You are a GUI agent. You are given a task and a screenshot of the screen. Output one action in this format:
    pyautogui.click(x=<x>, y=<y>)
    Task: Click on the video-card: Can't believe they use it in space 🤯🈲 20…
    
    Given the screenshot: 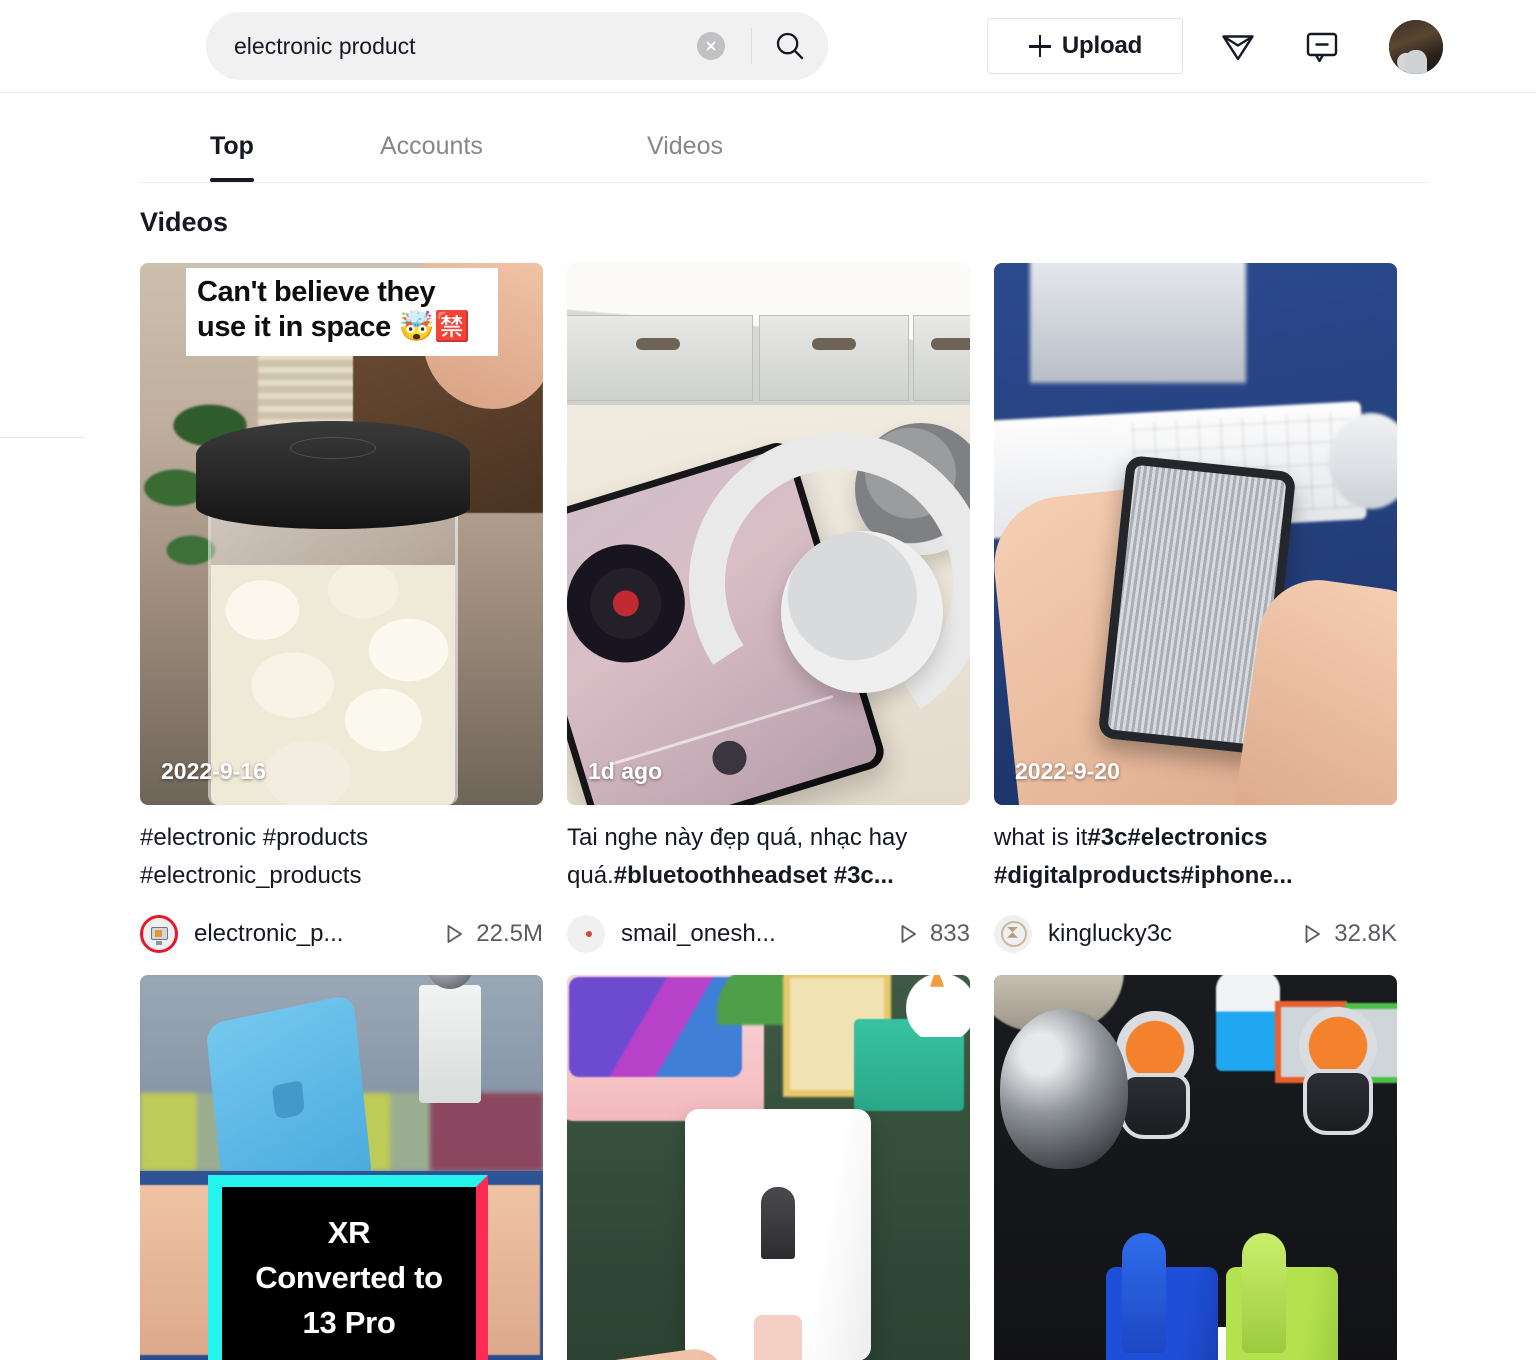 What is the action you would take?
    pyautogui.click(x=341, y=608)
    